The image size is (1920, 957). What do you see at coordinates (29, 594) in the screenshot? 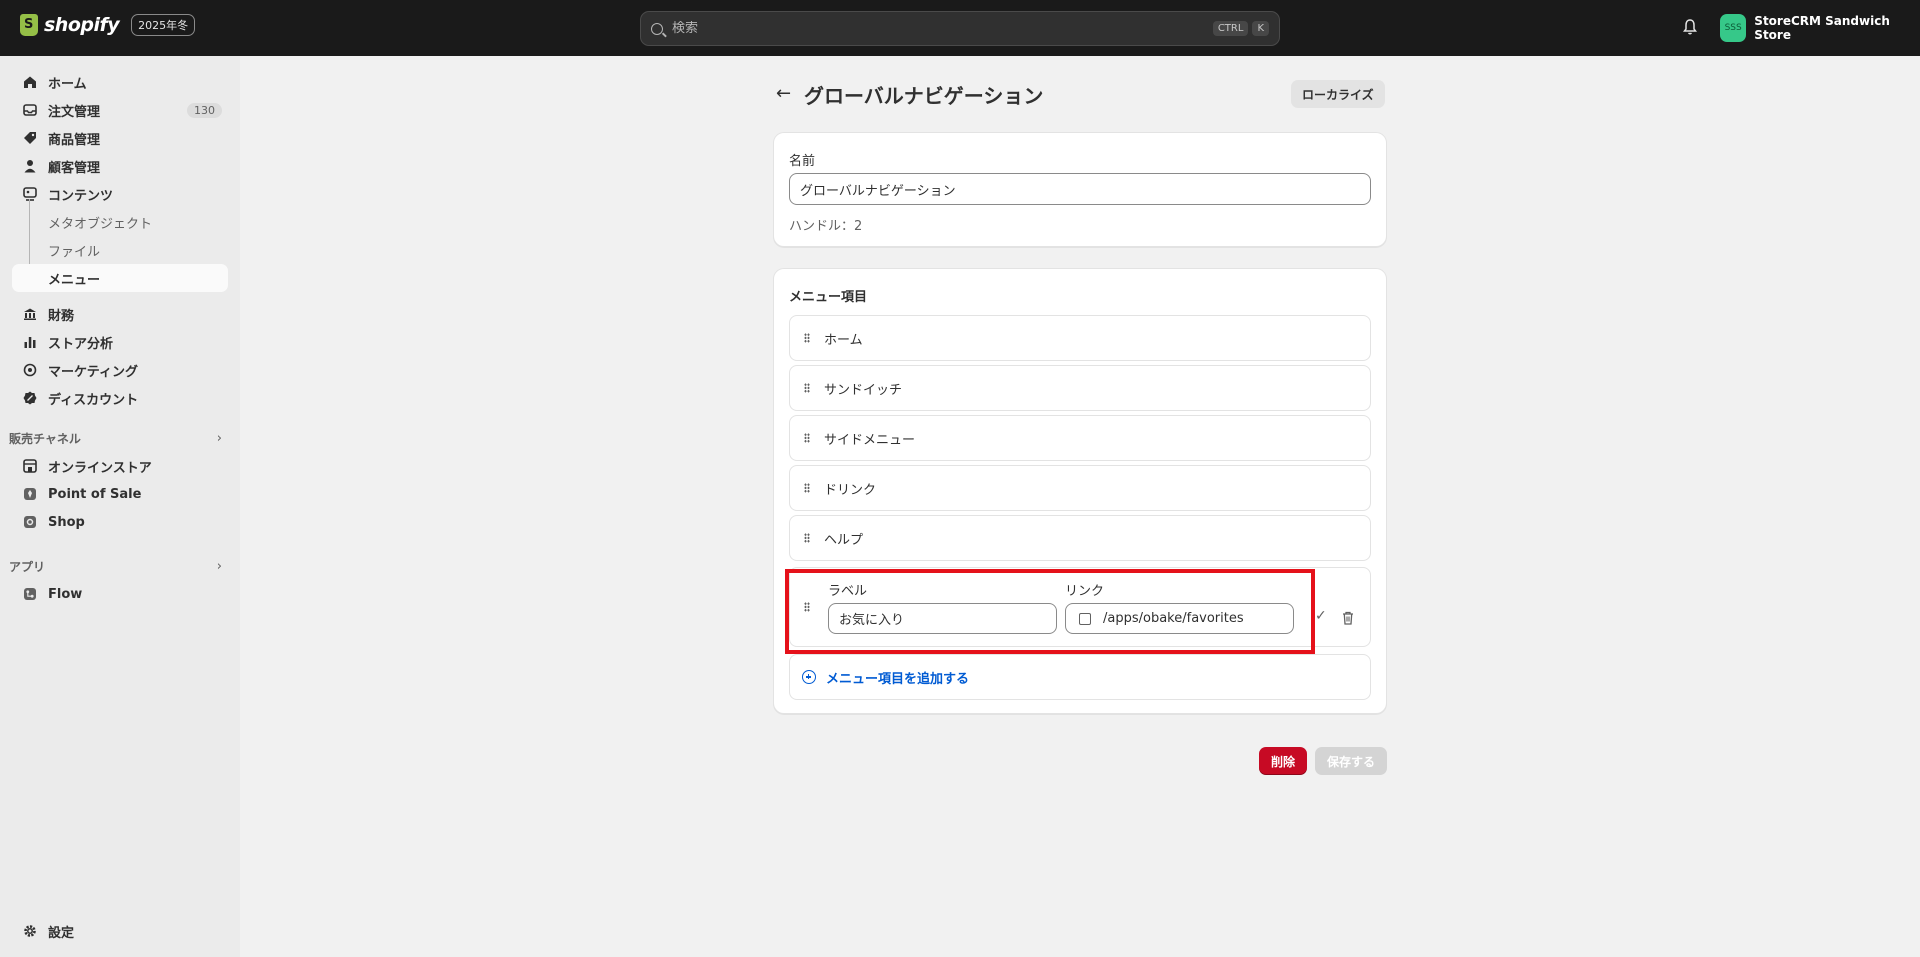
I see `flow-icon` at bounding box center [29, 594].